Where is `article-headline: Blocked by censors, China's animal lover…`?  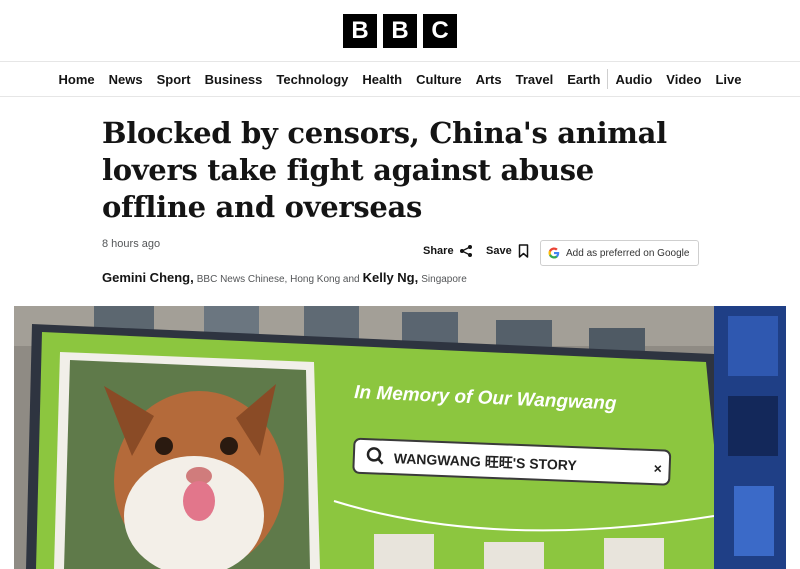 article-headline: Blocked by censors, China's animal lover… is located at coordinates (384, 170).